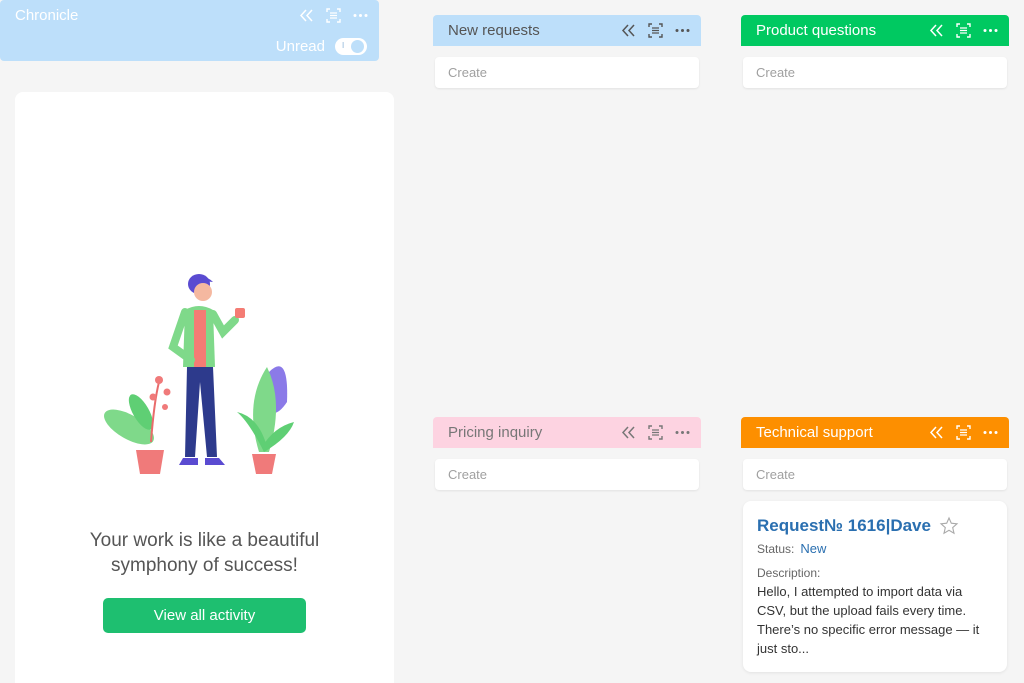  Describe the element at coordinates (875, 548) in the screenshot. I see `status-line: Status: New` at that location.